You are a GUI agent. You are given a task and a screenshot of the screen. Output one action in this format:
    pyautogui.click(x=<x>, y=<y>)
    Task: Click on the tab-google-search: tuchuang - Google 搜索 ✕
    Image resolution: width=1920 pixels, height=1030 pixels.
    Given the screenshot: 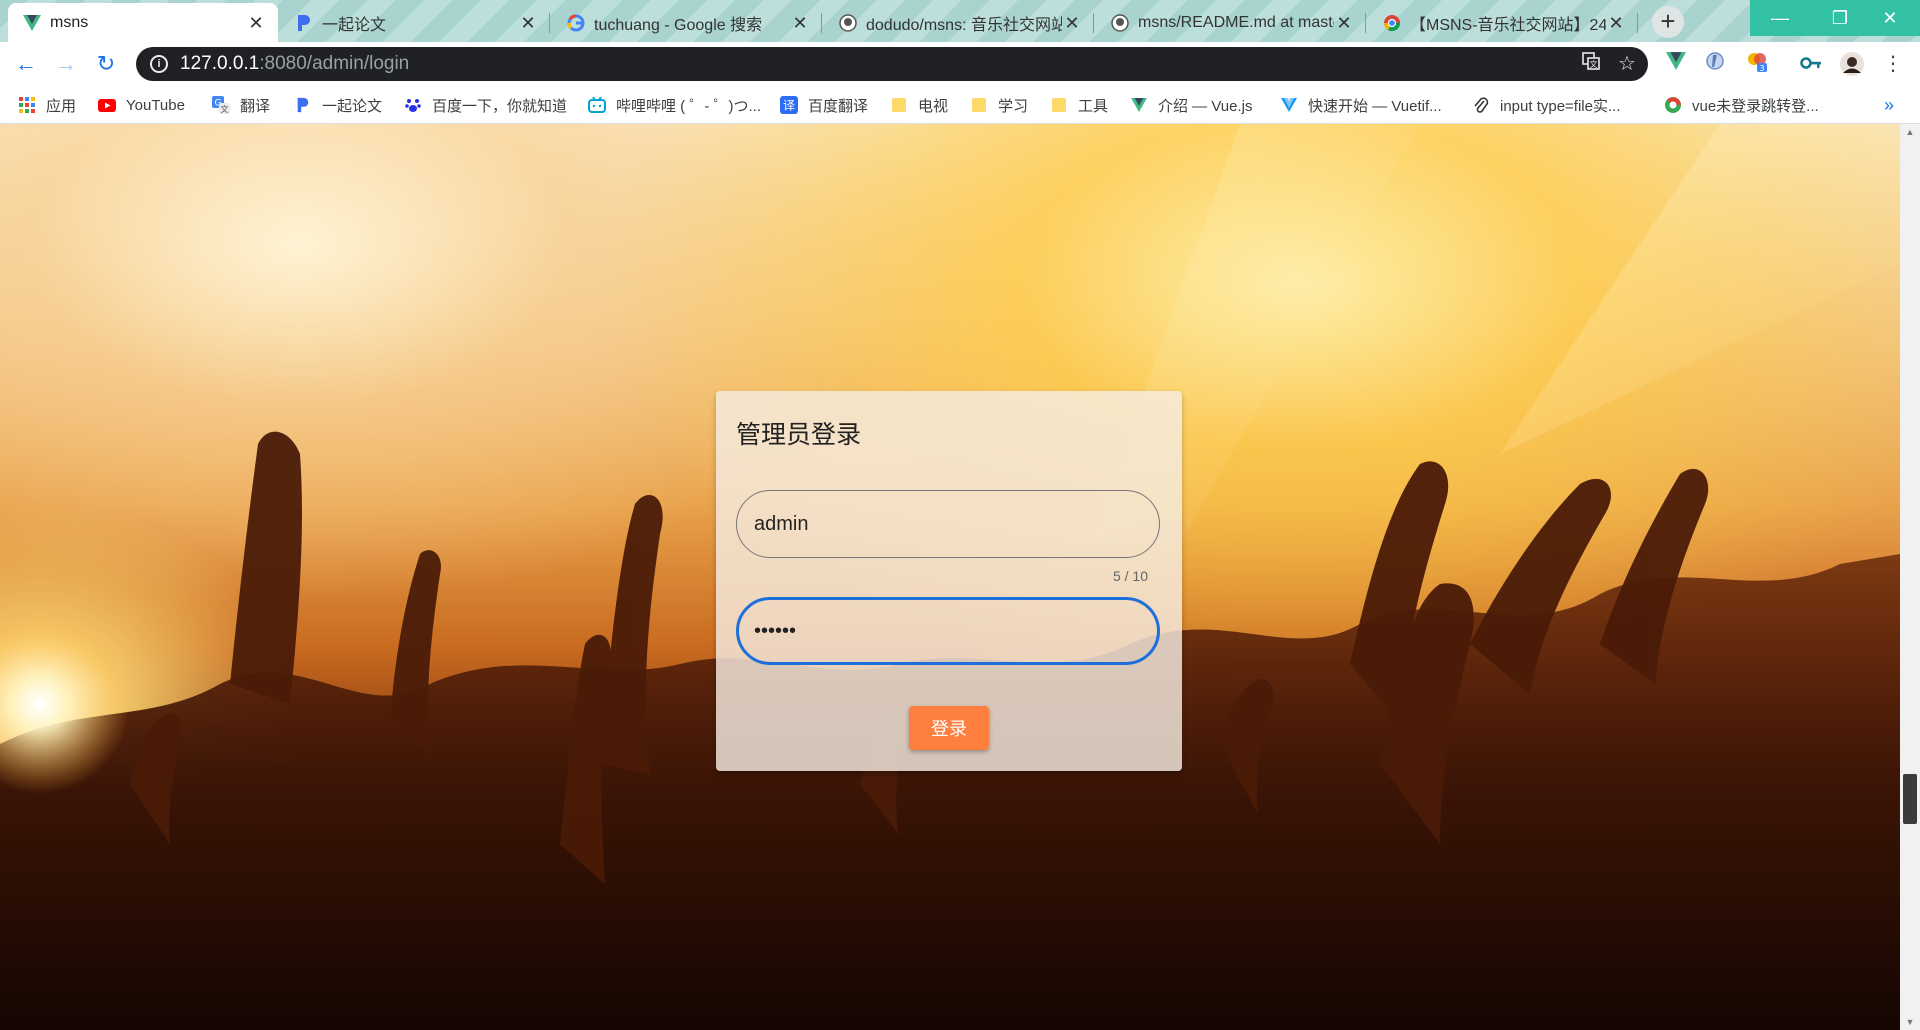 What is the action you would take?
    pyautogui.click(x=687, y=22)
    